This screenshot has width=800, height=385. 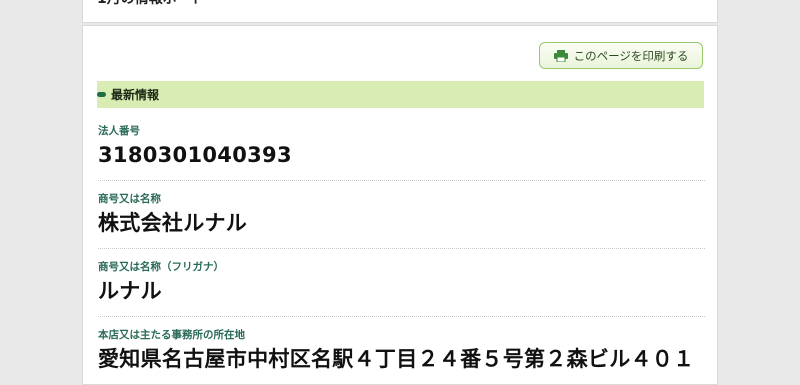 What do you see at coordinates (171, 335) in the screenshot?
I see `field-label: 本店又は主たる事務所の所在地` at bounding box center [171, 335].